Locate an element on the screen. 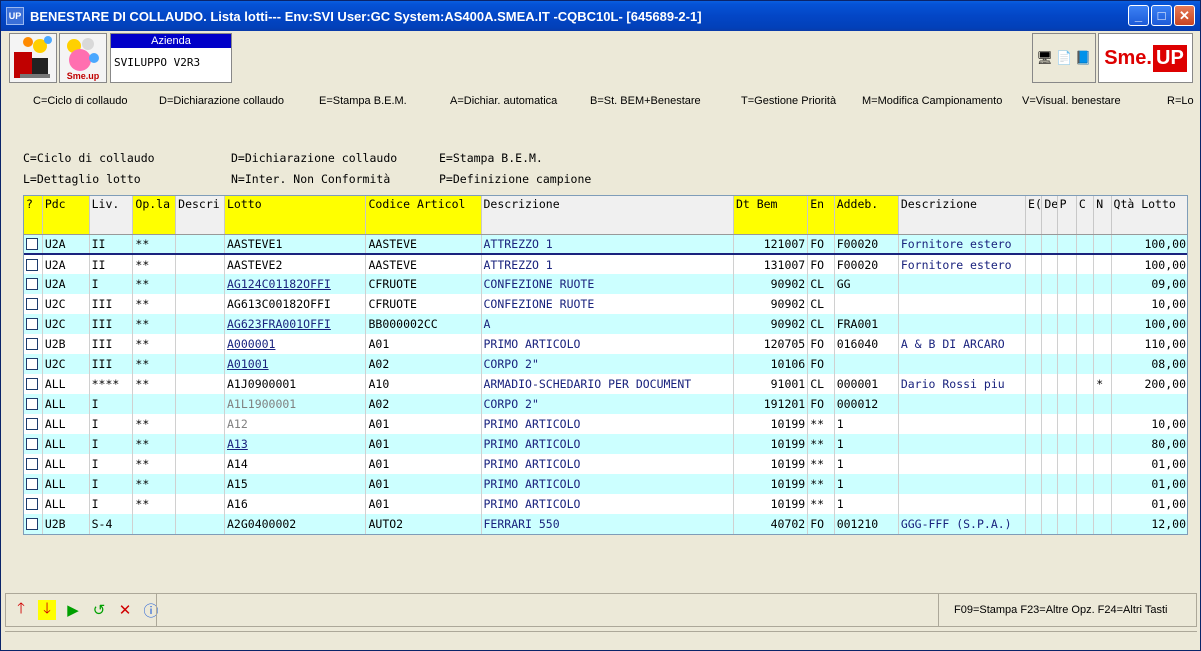  cancel-icon: ✕ is located at coordinates (125, 610).